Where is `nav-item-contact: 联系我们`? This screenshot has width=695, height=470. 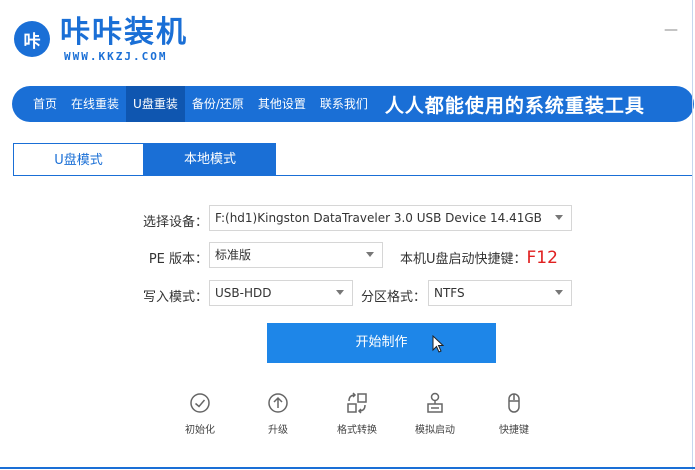 nav-item-contact: 联系我们 is located at coordinates (344, 104).